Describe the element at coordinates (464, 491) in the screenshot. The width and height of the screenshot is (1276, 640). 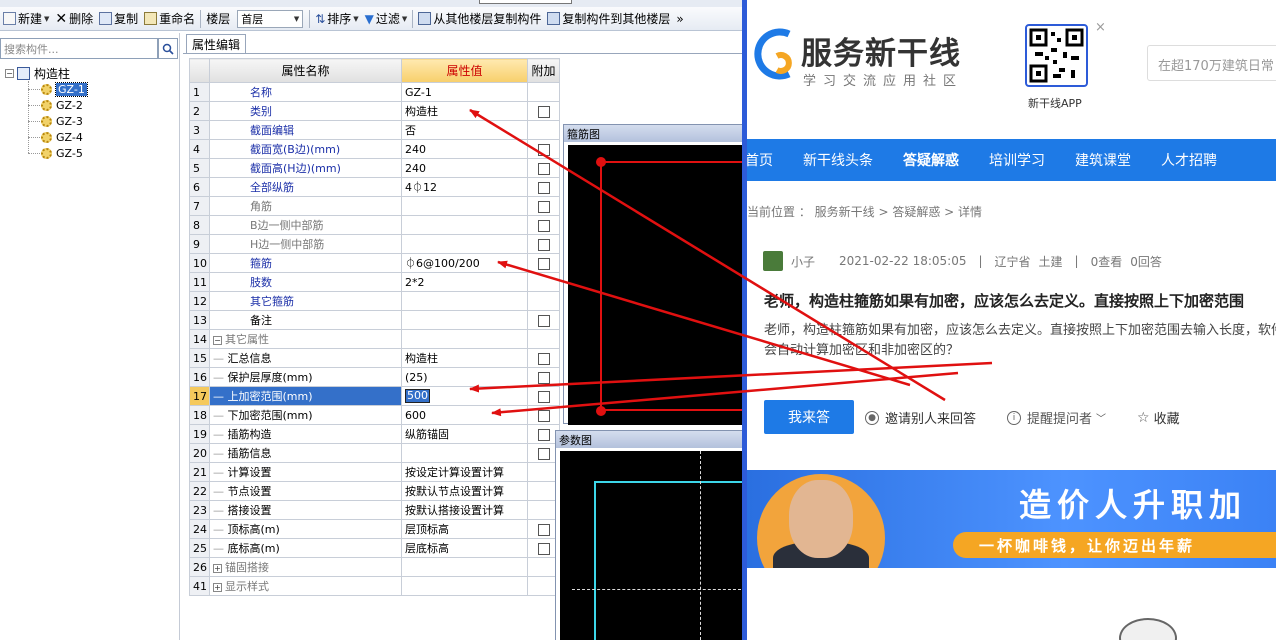
I see `property-value-cell: 按默认节点设置计算` at that location.